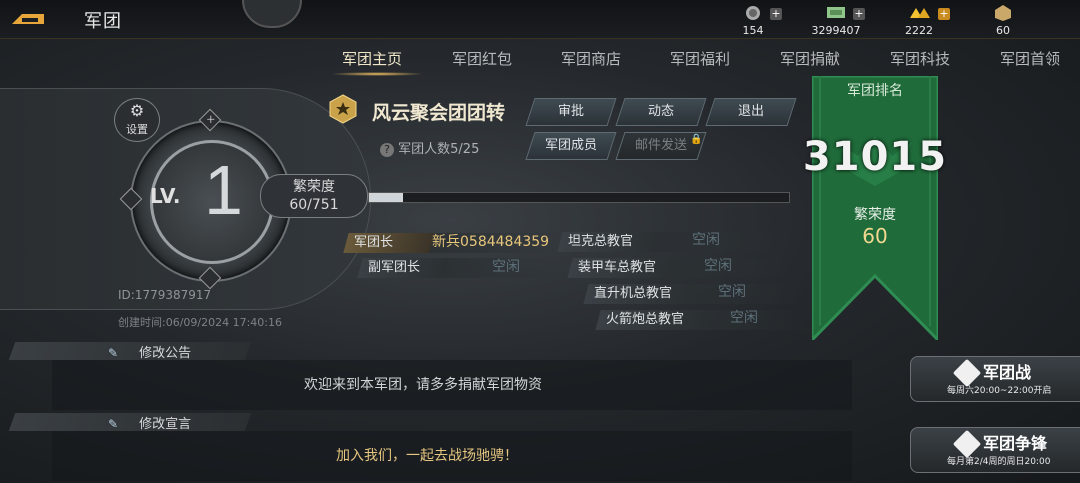 The width and height of the screenshot is (1080, 483). Describe the element at coordinates (137, 110) in the screenshot. I see `gear-icon: ⚙` at that location.